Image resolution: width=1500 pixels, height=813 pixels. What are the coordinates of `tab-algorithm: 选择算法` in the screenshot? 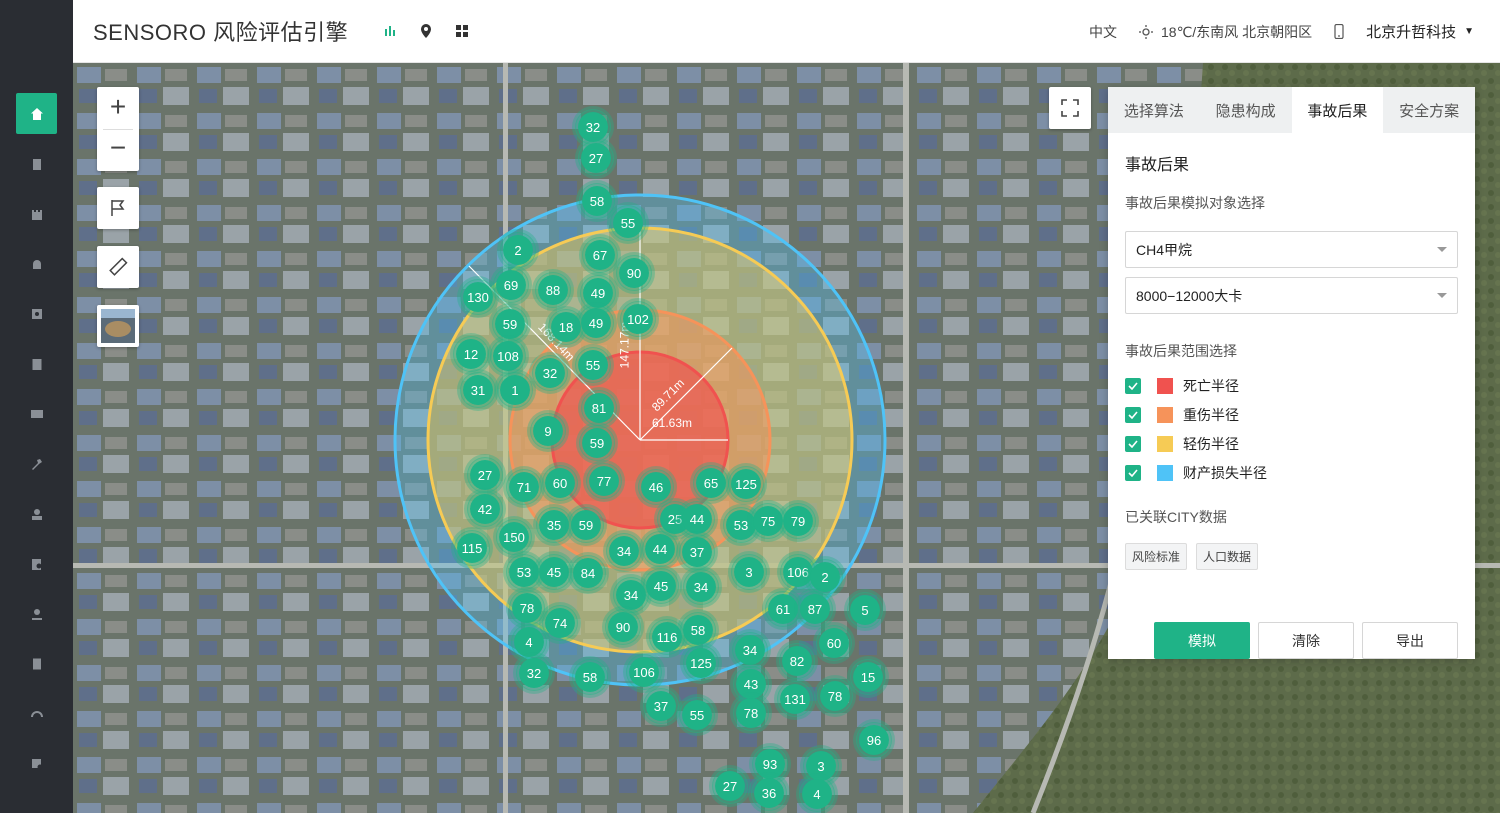 It's located at (1154, 110).